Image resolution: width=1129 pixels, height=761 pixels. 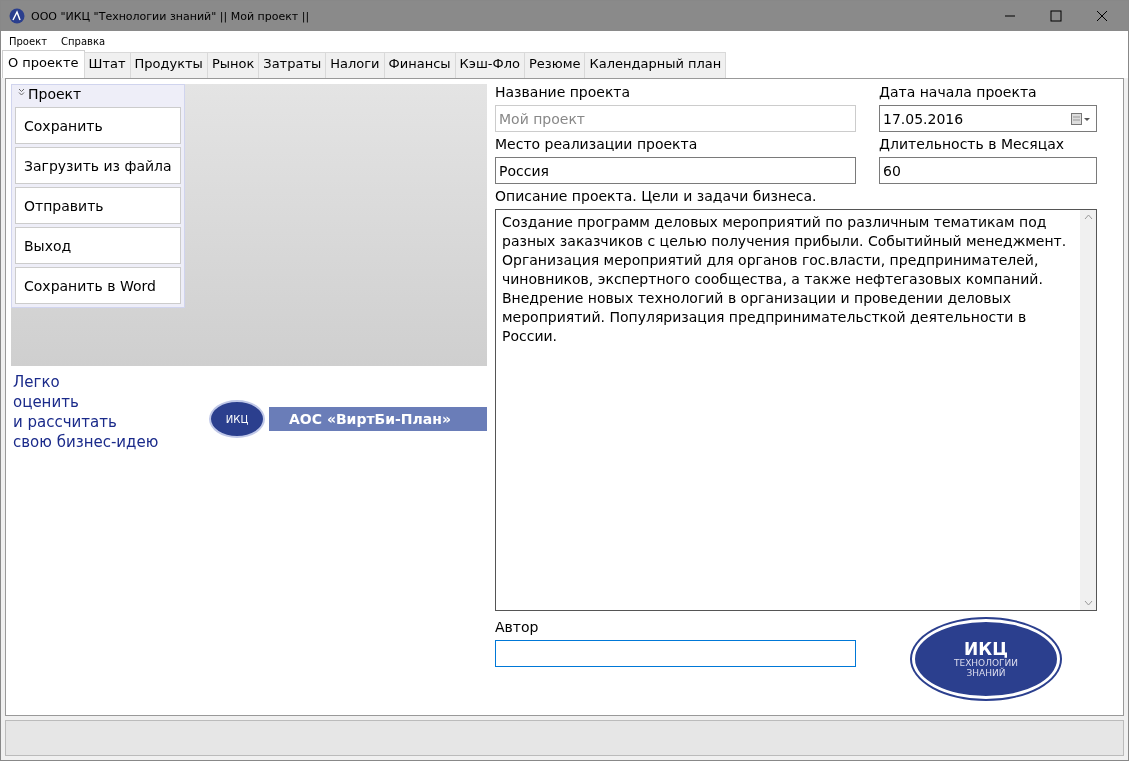 I want to click on field-label: Дата начала проекта, so click(x=958, y=93).